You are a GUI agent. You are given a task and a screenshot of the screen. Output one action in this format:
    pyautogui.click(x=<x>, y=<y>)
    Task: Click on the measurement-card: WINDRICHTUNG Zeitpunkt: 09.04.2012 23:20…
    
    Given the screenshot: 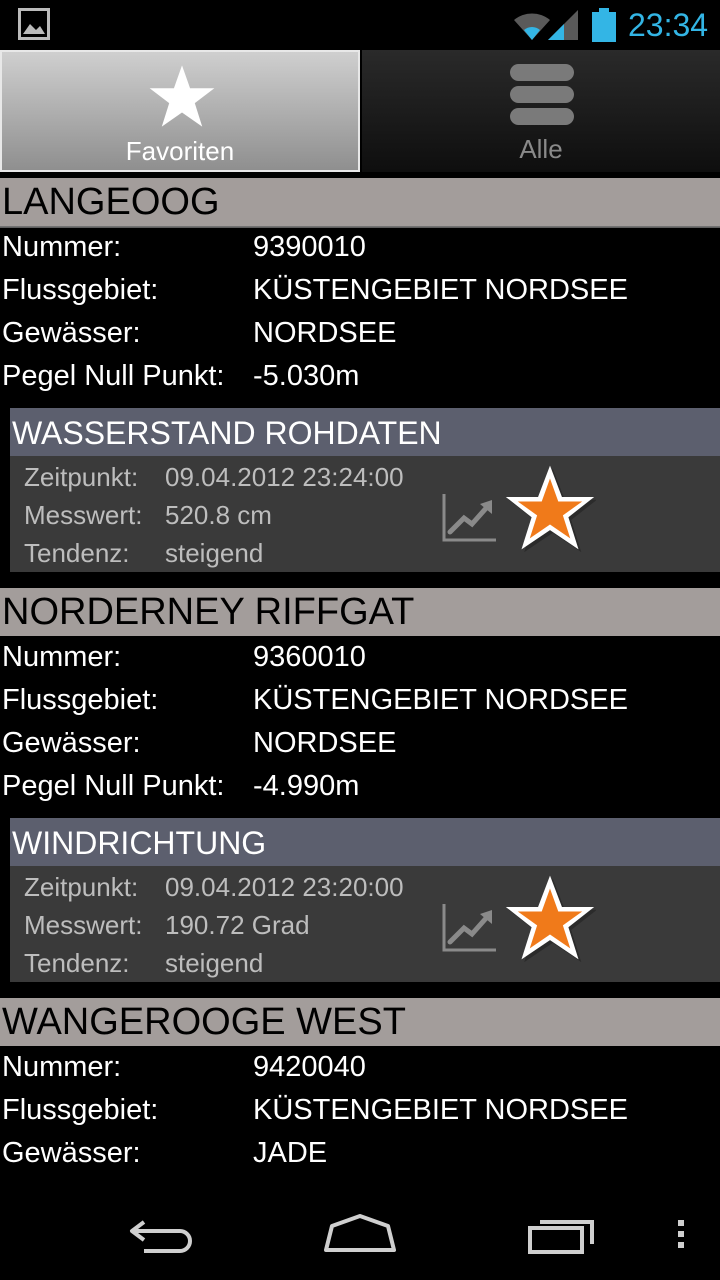 What is the action you would take?
    pyautogui.click(x=365, y=900)
    